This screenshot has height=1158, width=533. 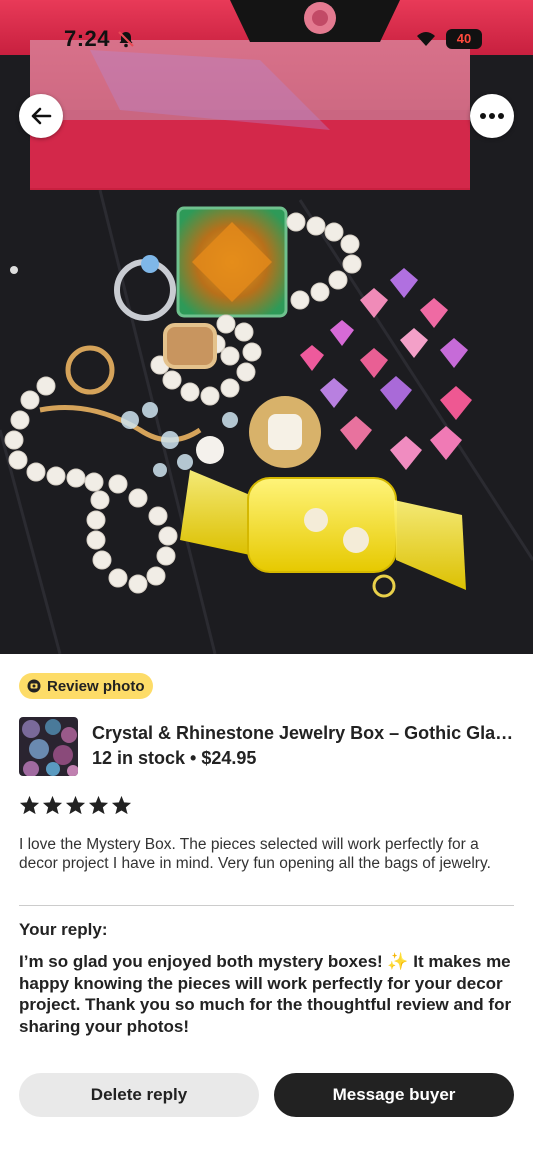 I want to click on arrow-left-icon, so click(x=41, y=116).